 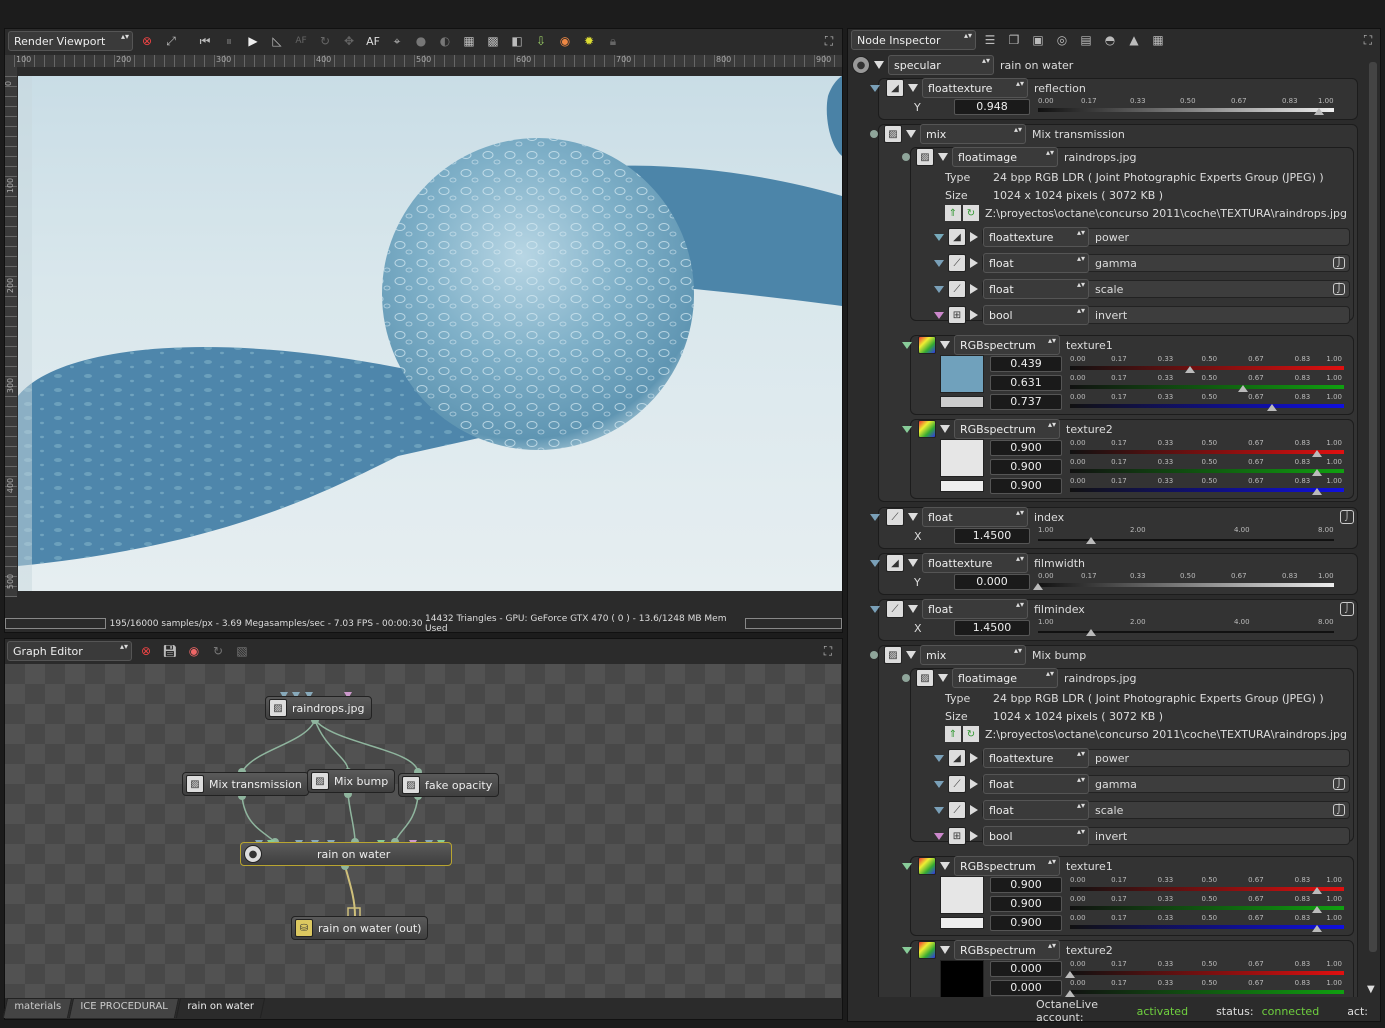 I want to click on environment-icon: ◓, so click(x=1110, y=40).